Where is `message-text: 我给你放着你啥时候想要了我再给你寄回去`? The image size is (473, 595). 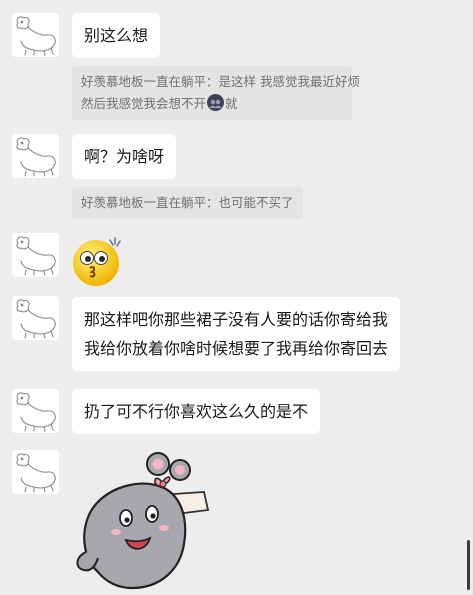
message-text: 我给你放着你啥时候想要了我再给你寄回去 is located at coordinates (236, 348).